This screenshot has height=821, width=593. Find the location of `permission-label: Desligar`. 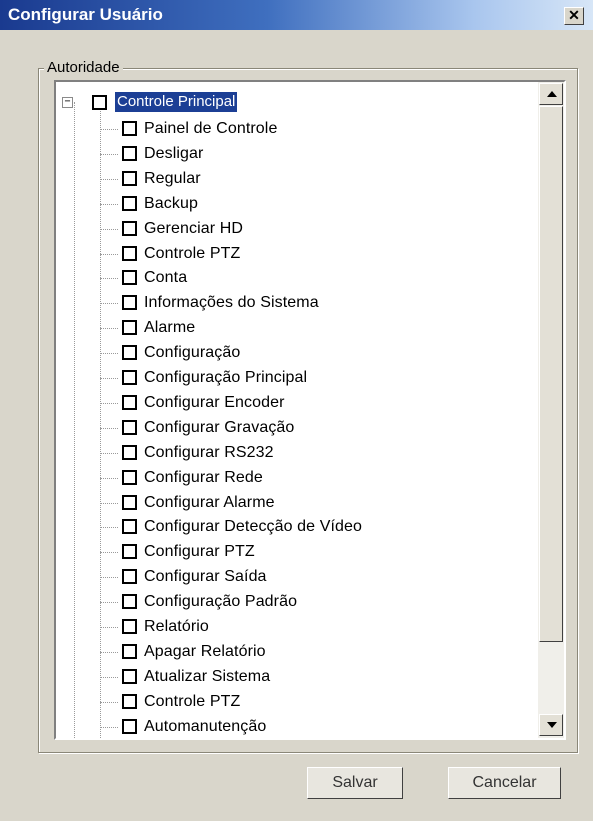

permission-label: Desligar is located at coordinates (174, 153).